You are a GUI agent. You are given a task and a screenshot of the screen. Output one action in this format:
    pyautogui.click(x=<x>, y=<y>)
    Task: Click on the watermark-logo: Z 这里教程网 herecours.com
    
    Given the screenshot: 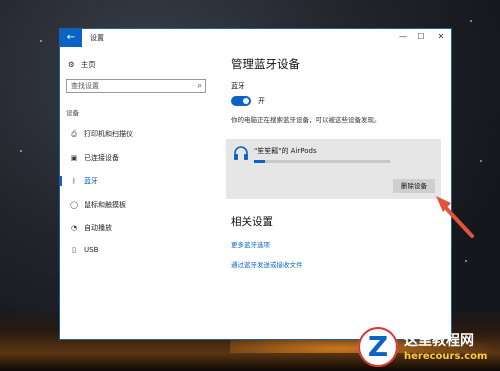 What is the action you would take?
    pyautogui.click(x=428, y=348)
    